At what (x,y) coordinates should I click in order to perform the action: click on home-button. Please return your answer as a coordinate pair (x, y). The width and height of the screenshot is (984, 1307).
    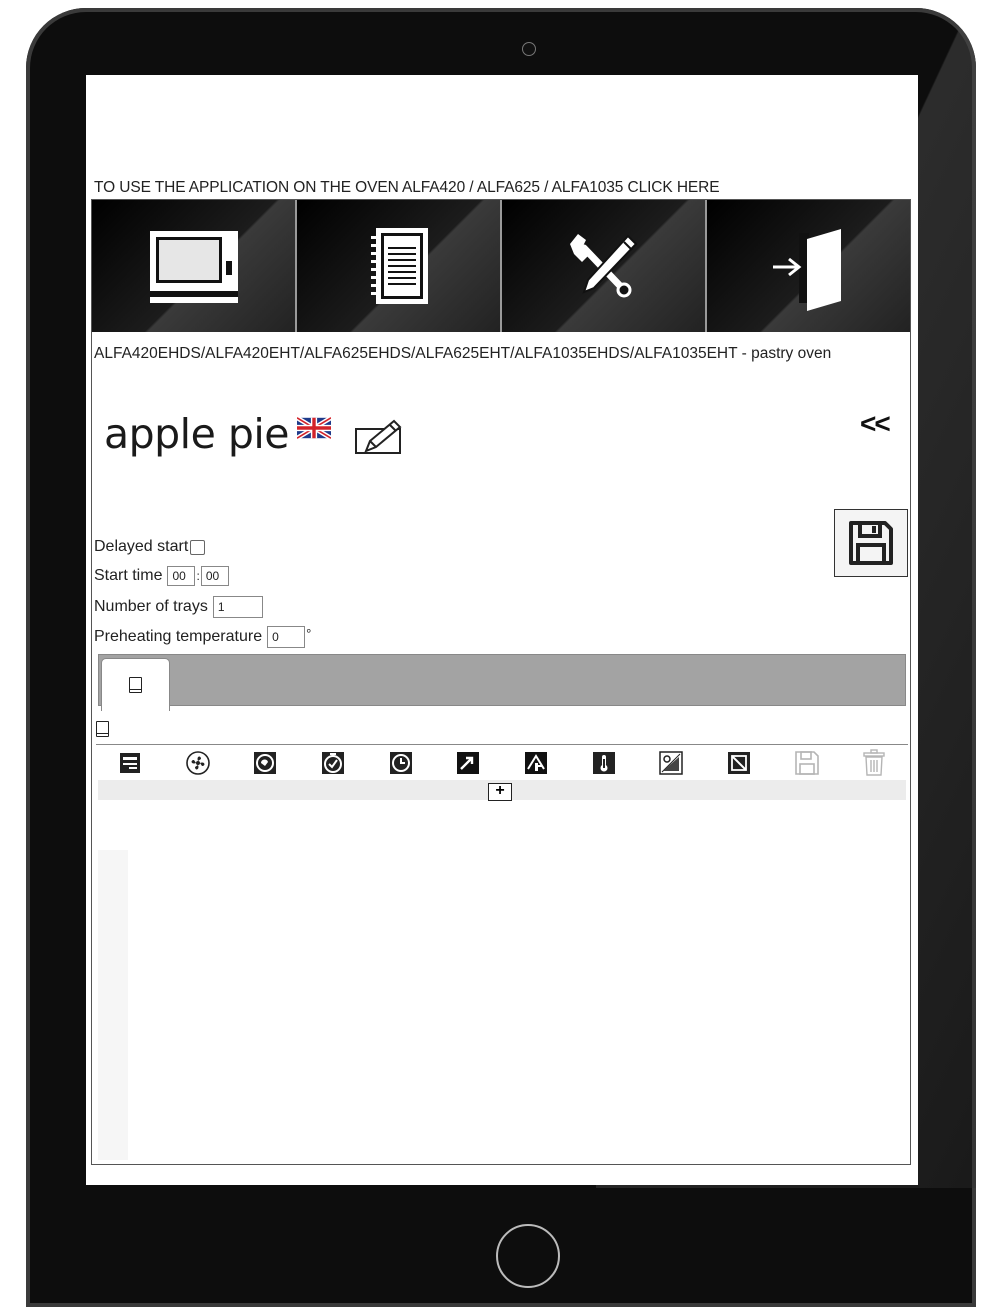
    Looking at the image, I should click on (528, 1256).